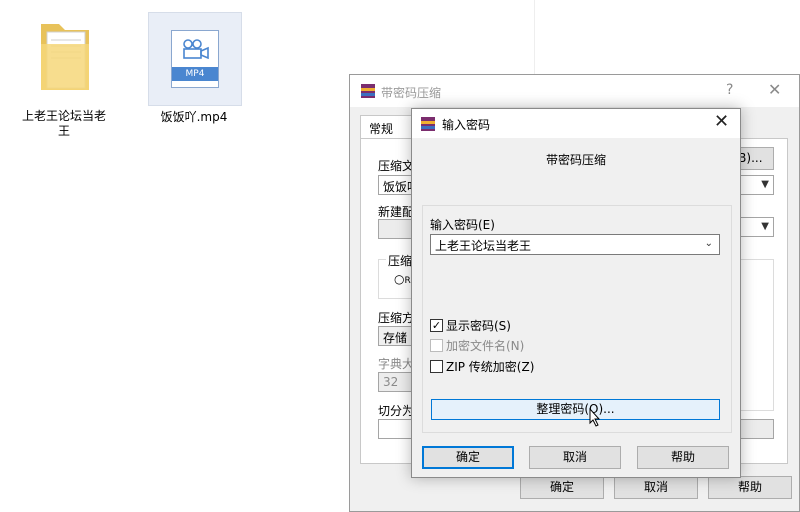 The height and width of the screenshot is (512, 800). What do you see at coordinates (194, 117) in the screenshot?
I see `video-file-label: 饭饭吖.mp4` at bounding box center [194, 117].